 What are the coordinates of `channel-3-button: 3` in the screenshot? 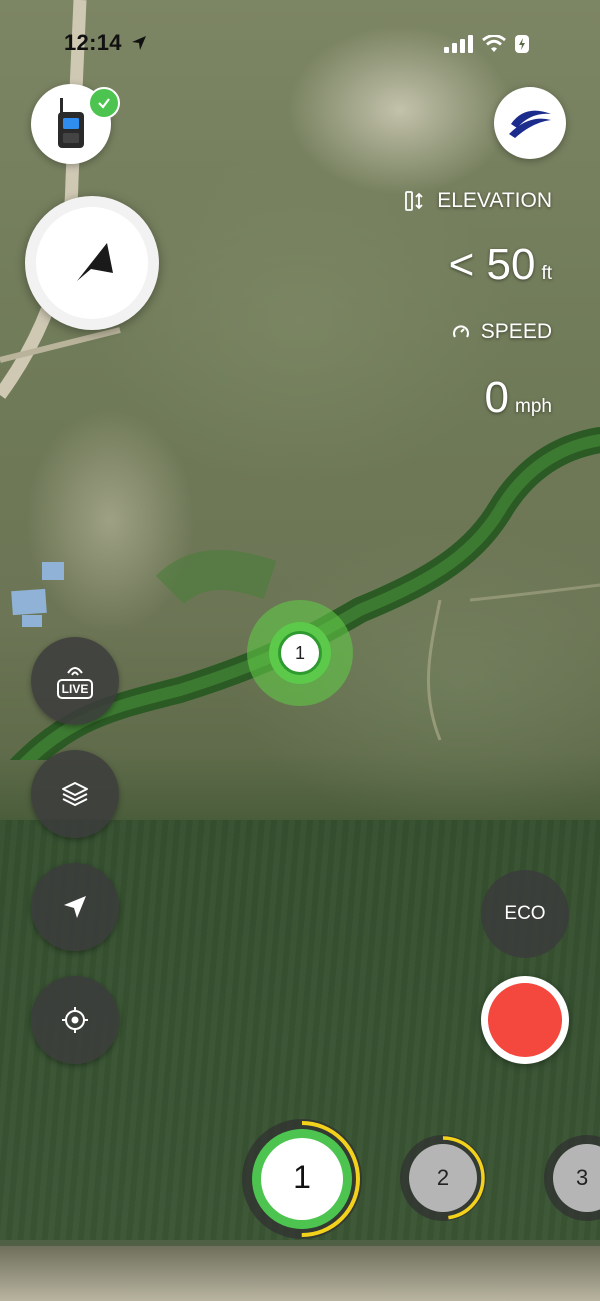 It's located at (571, 1178).